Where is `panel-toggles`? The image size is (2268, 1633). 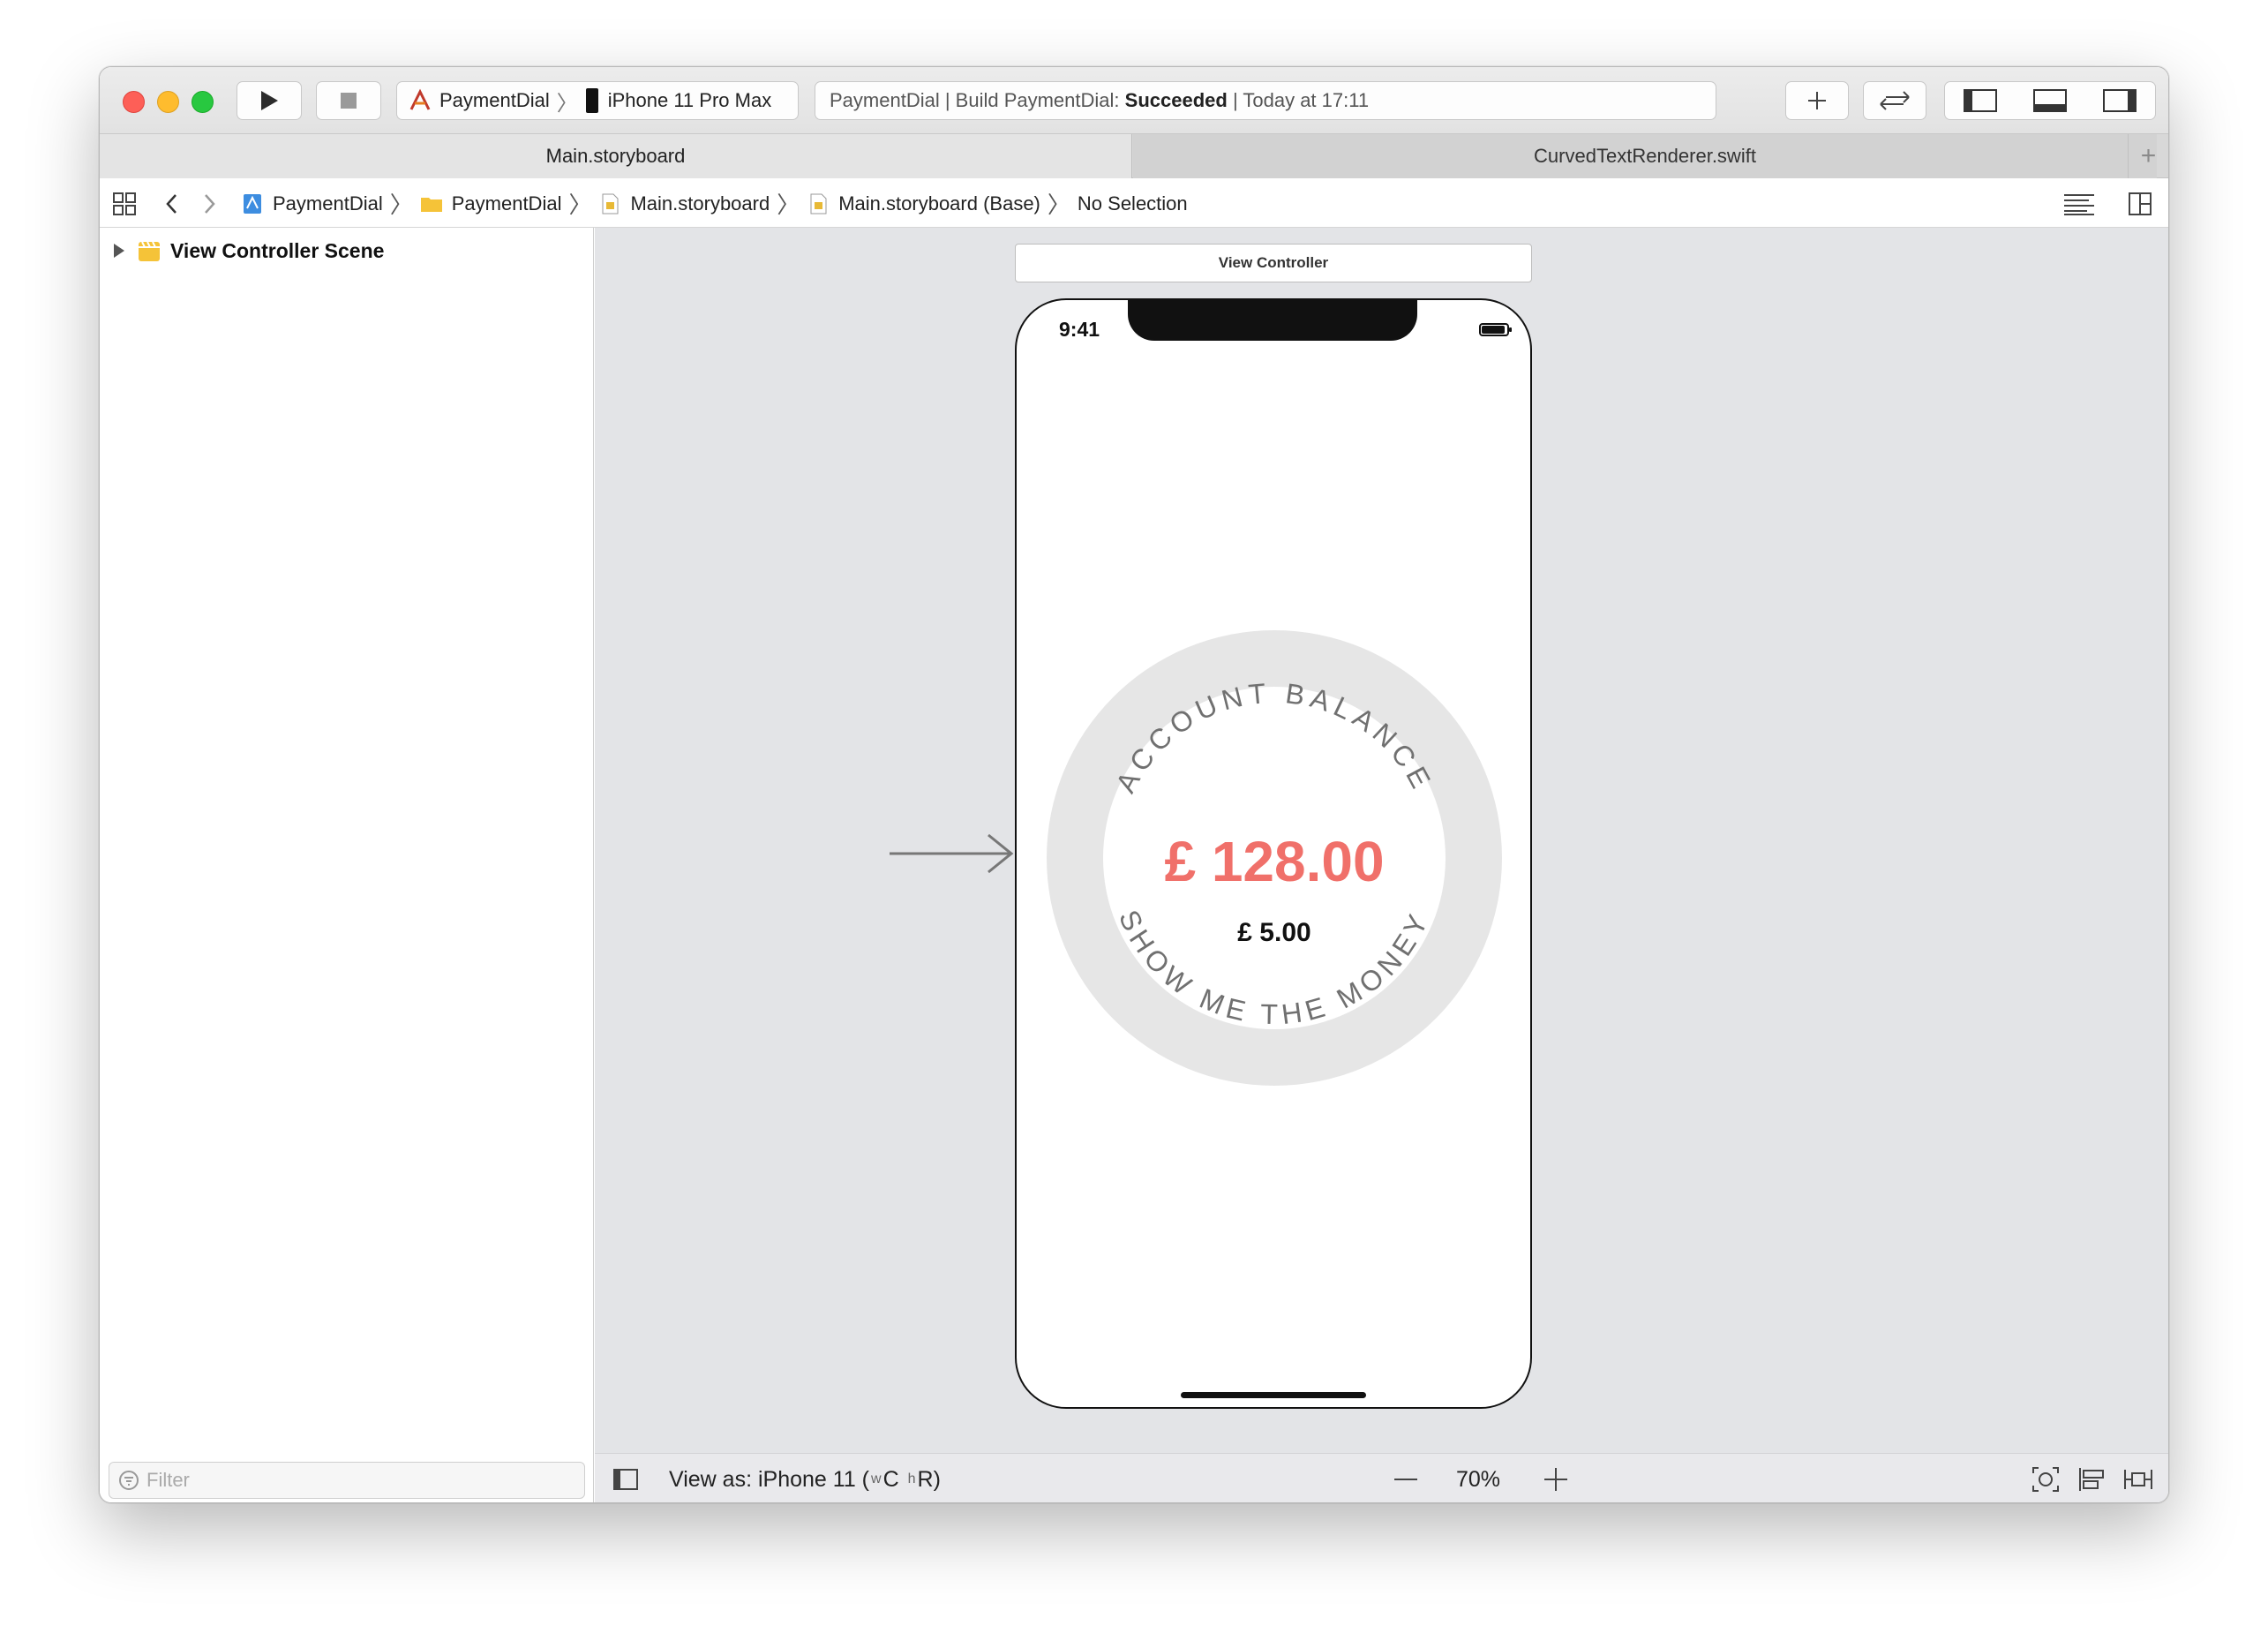
panel-toggles is located at coordinates (2050, 100).